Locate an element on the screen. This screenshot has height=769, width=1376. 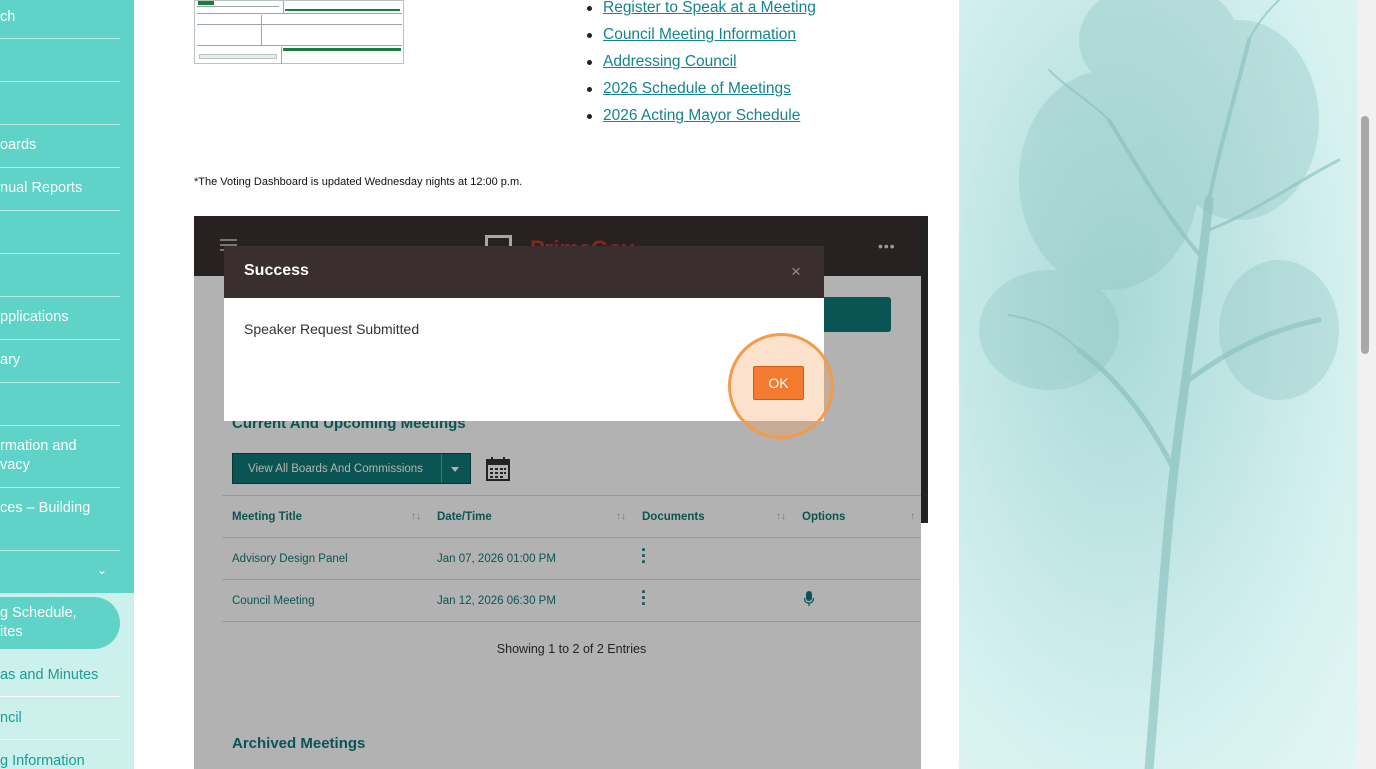
success-dialog: Success × Speaker Request Submitted OK is located at coordinates (529, 342).